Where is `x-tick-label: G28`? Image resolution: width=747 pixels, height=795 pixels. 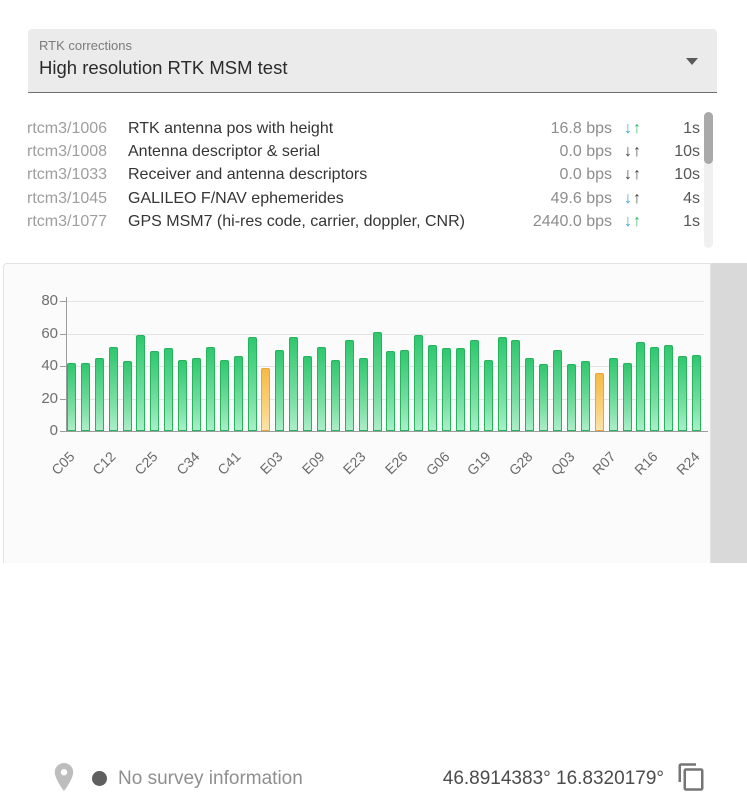
x-tick-label: G28 is located at coordinates (520, 463).